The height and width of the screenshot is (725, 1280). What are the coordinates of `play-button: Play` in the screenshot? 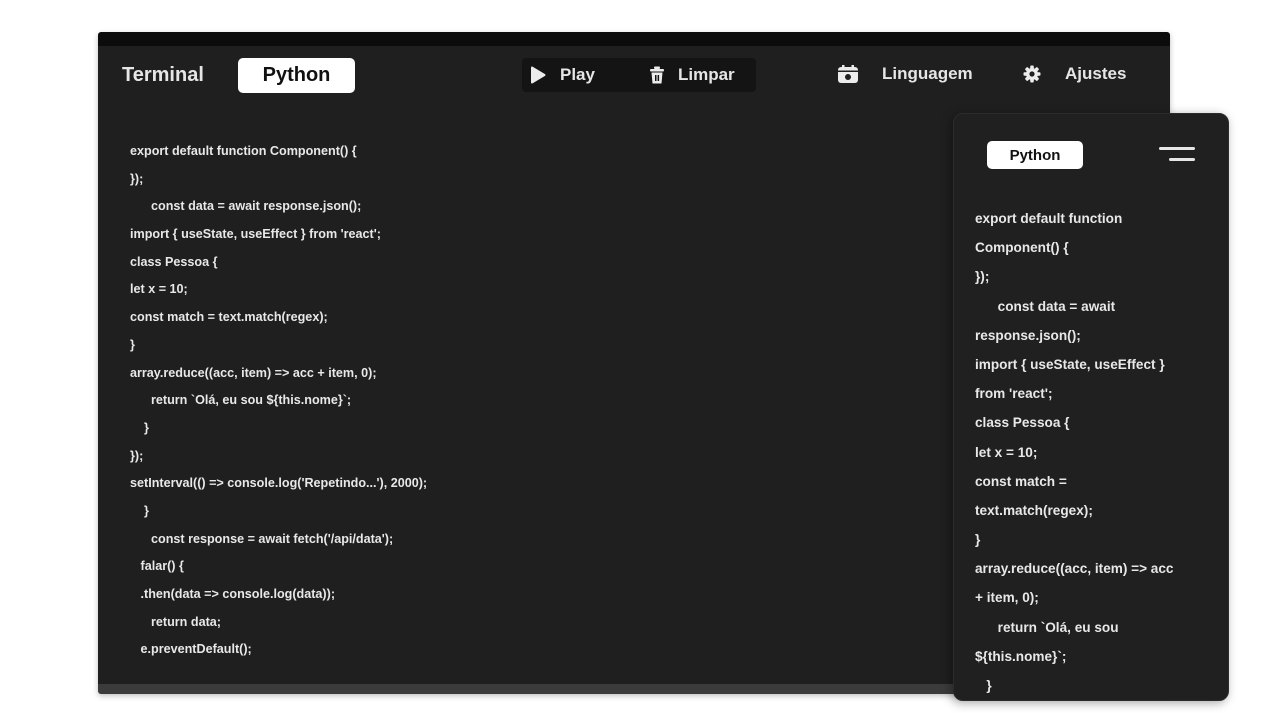 It's located at (562, 75).